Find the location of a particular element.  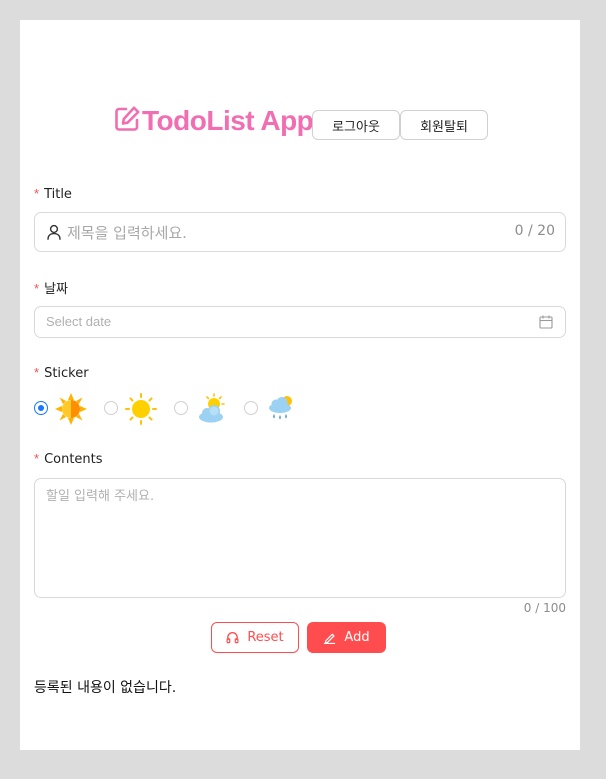

edit-icon is located at coordinates (330, 638).